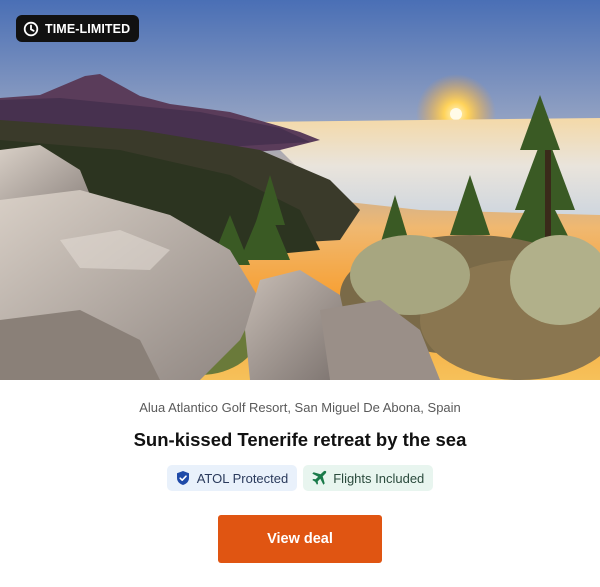 The image size is (600, 587). I want to click on flights-included-tag: Flights Included, so click(368, 478).